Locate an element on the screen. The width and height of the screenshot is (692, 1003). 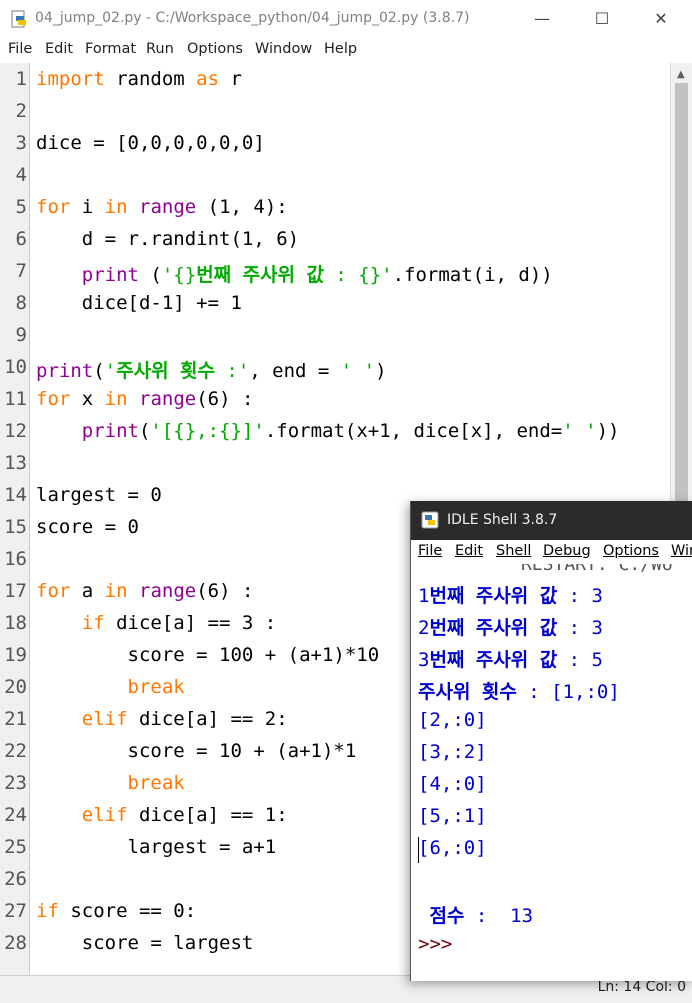
code-line: score = 10 + (a+1)*1 is located at coordinates (196, 751).